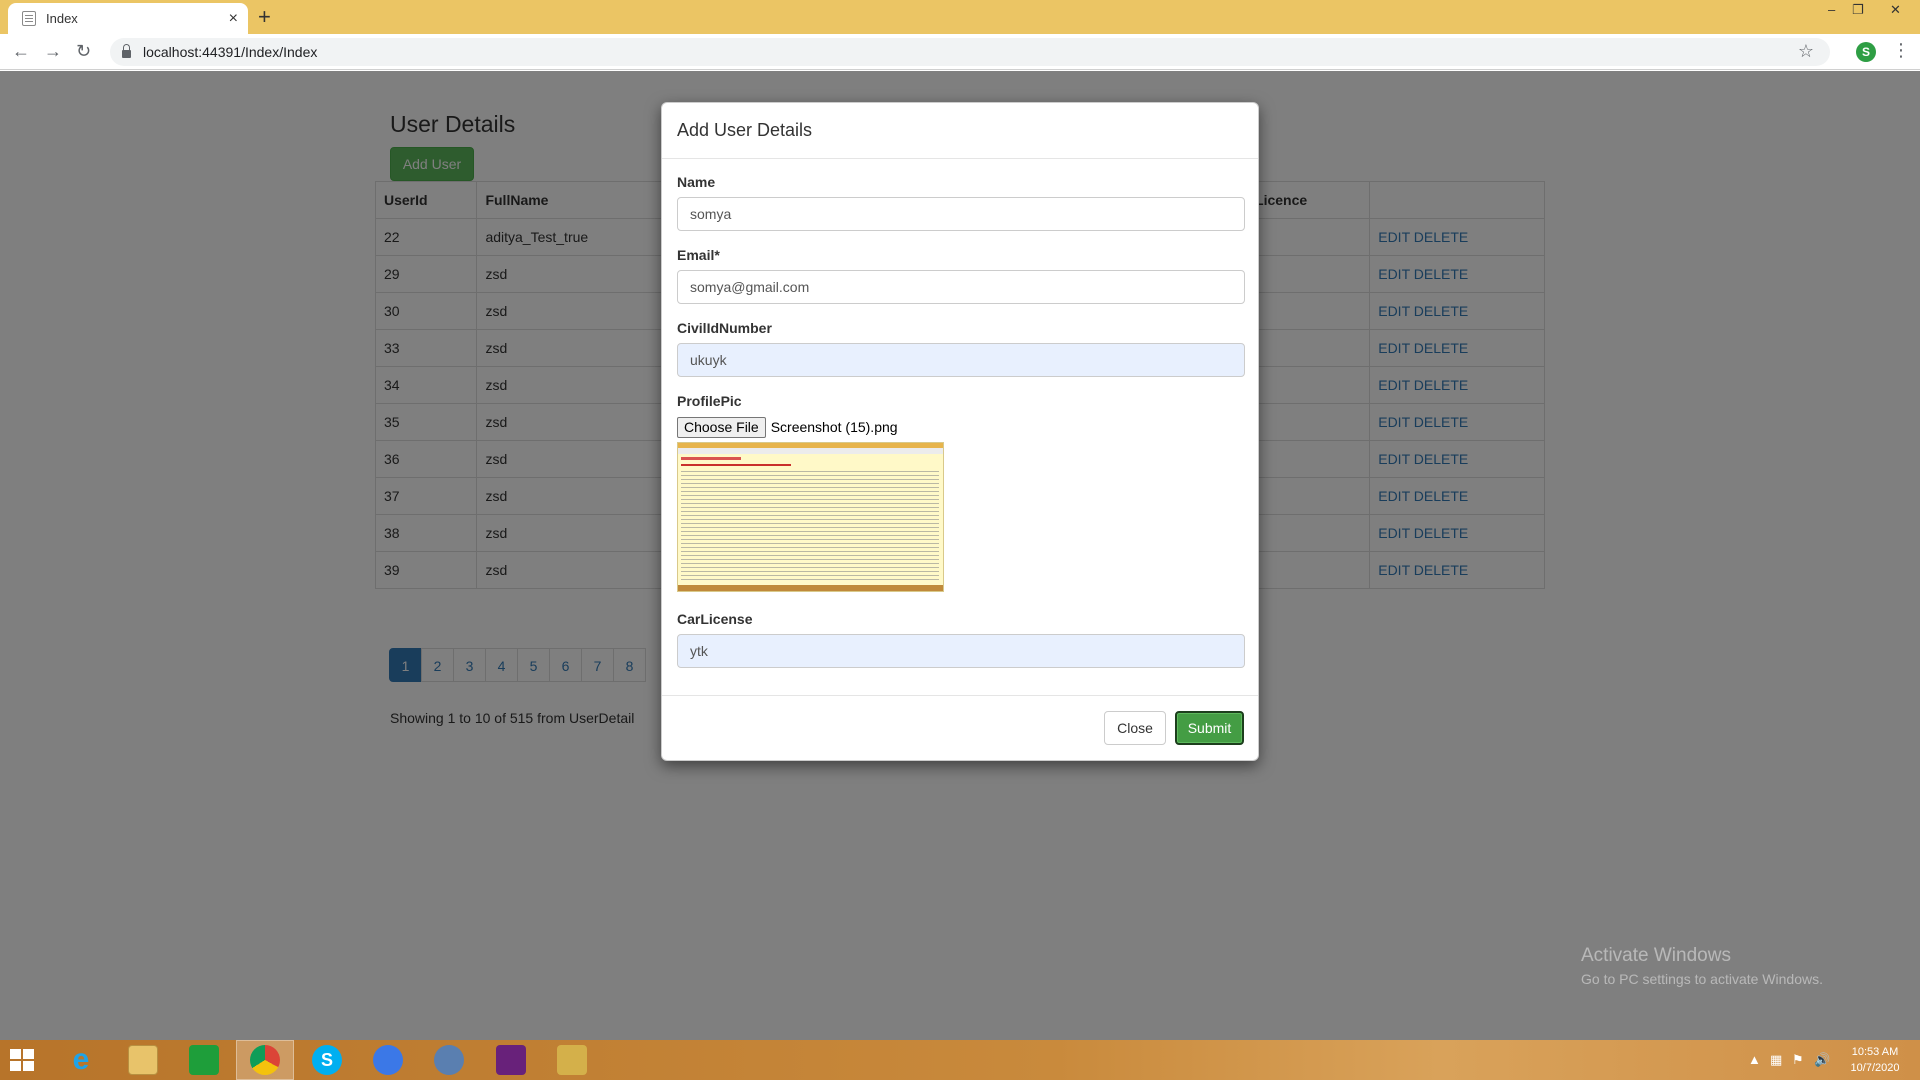  What do you see at coordinates (1806, 51) in the screenshot?
I see `bookmark-star-icon: ☆` at bounding box center [1806, 51].